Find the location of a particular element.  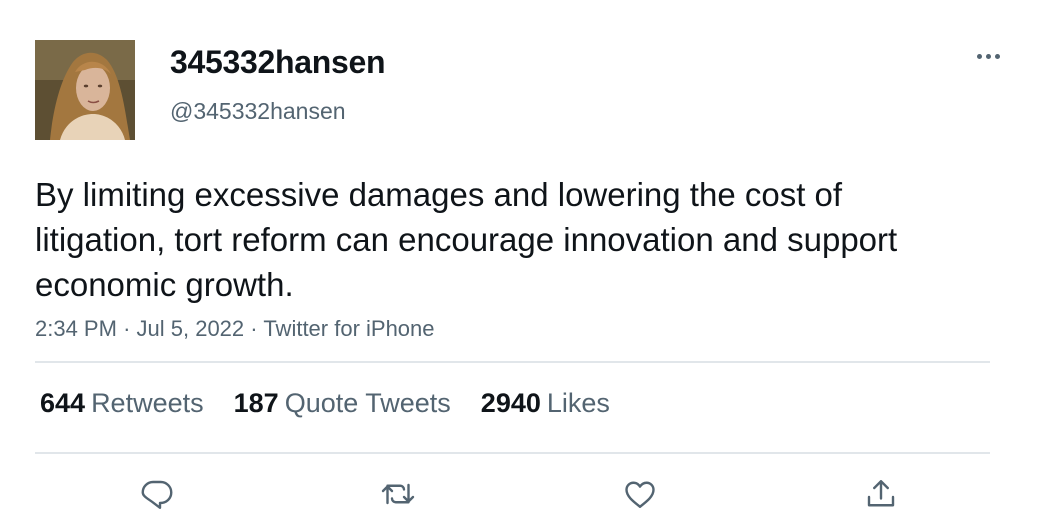

user-handle: @345332hansen is located at coordinates (258, 111).